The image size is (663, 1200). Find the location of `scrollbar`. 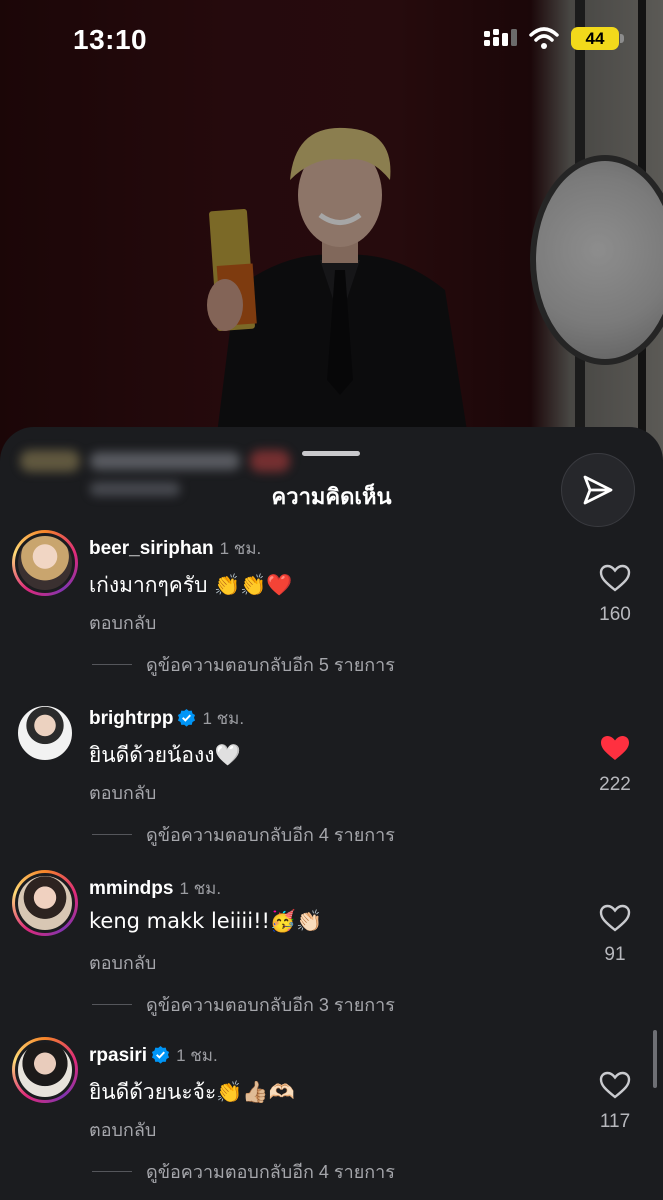

scrollbar is located at coordinates (655, 1059).